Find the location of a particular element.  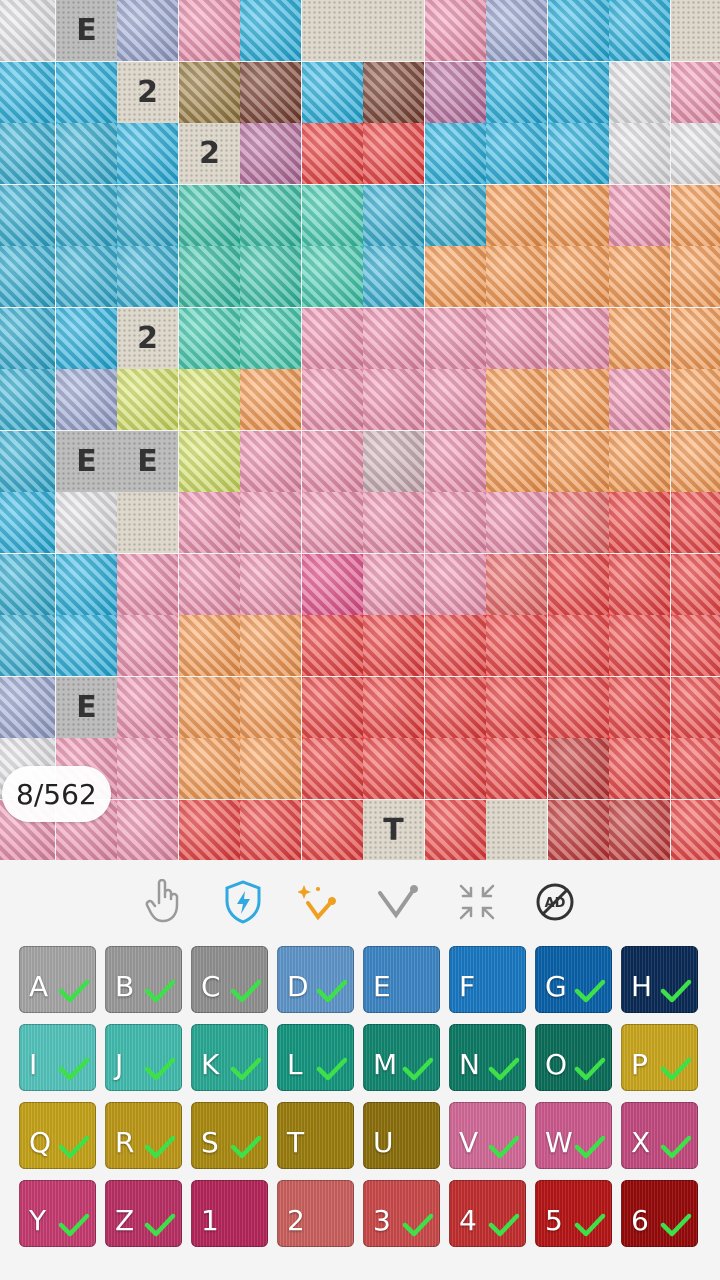

color-swatch-w: W is located at coordinates (573, 1135).